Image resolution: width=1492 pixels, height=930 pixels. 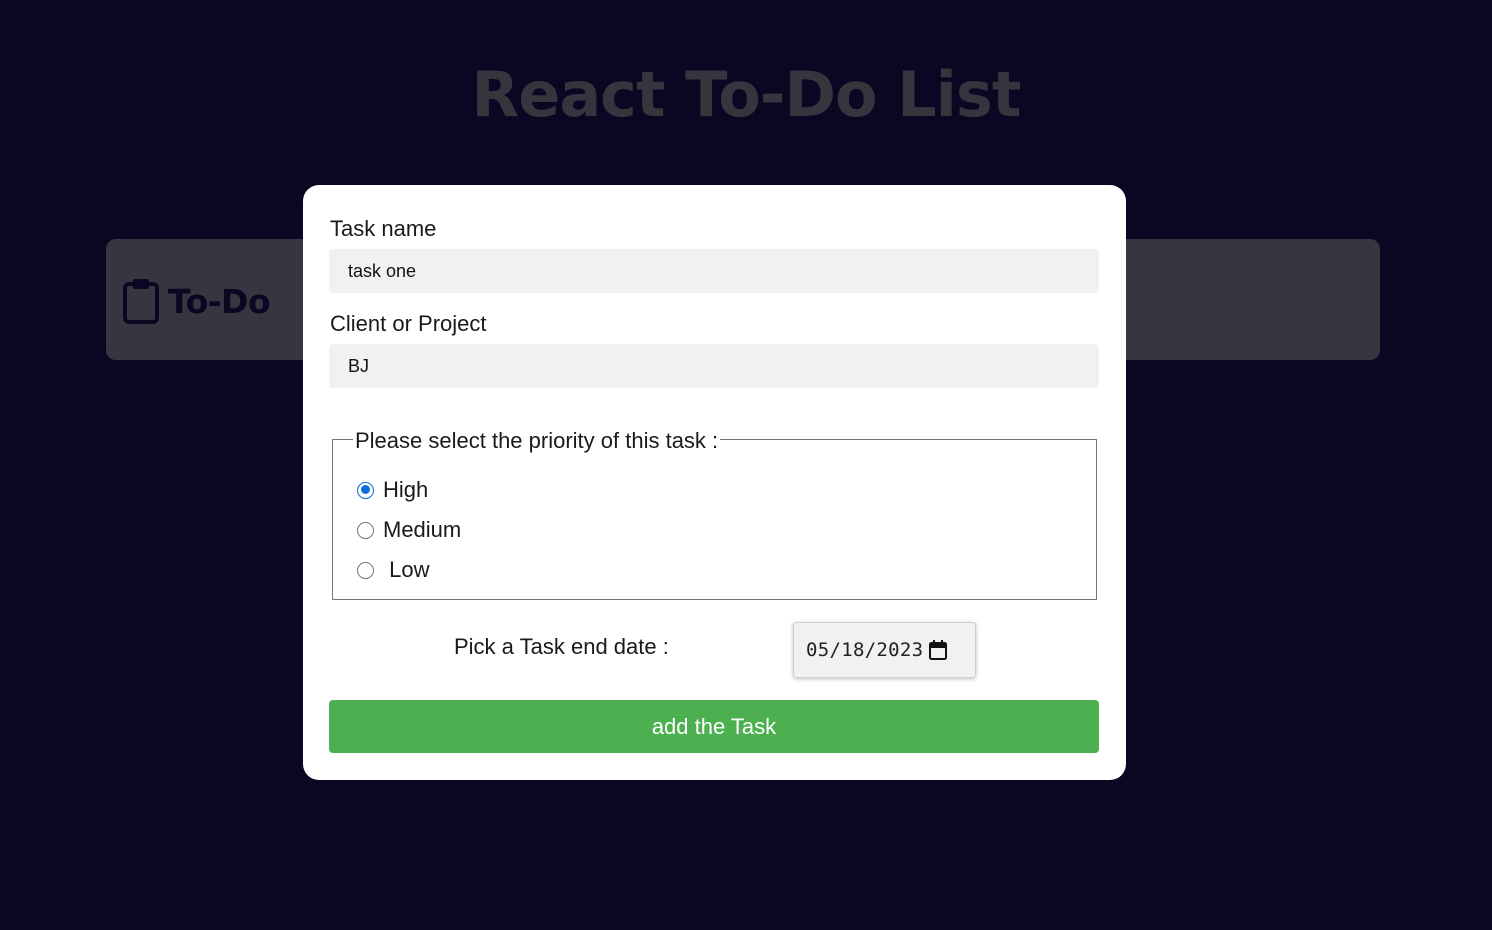 What do you see at coordinates (714, 726) in the screenshot?
I see `add-task-button: add the Task` at bounding box center [714, 726].